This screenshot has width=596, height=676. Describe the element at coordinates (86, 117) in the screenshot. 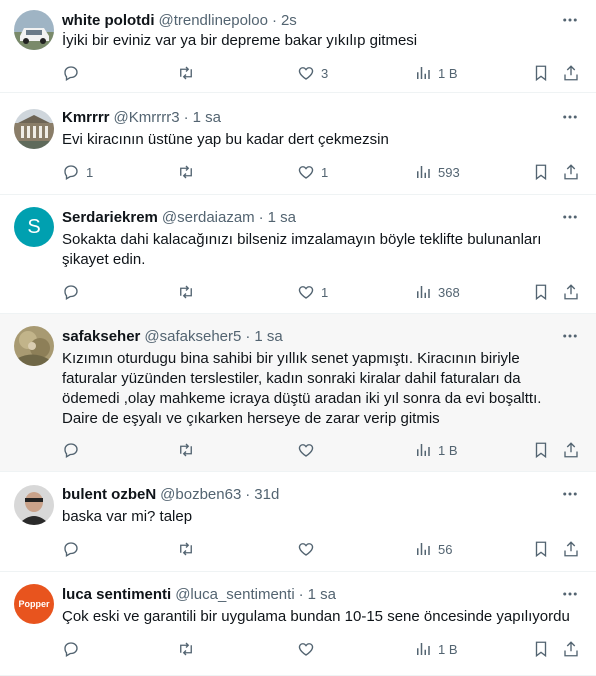

I see `author-name: Kmrrrr` at that location.